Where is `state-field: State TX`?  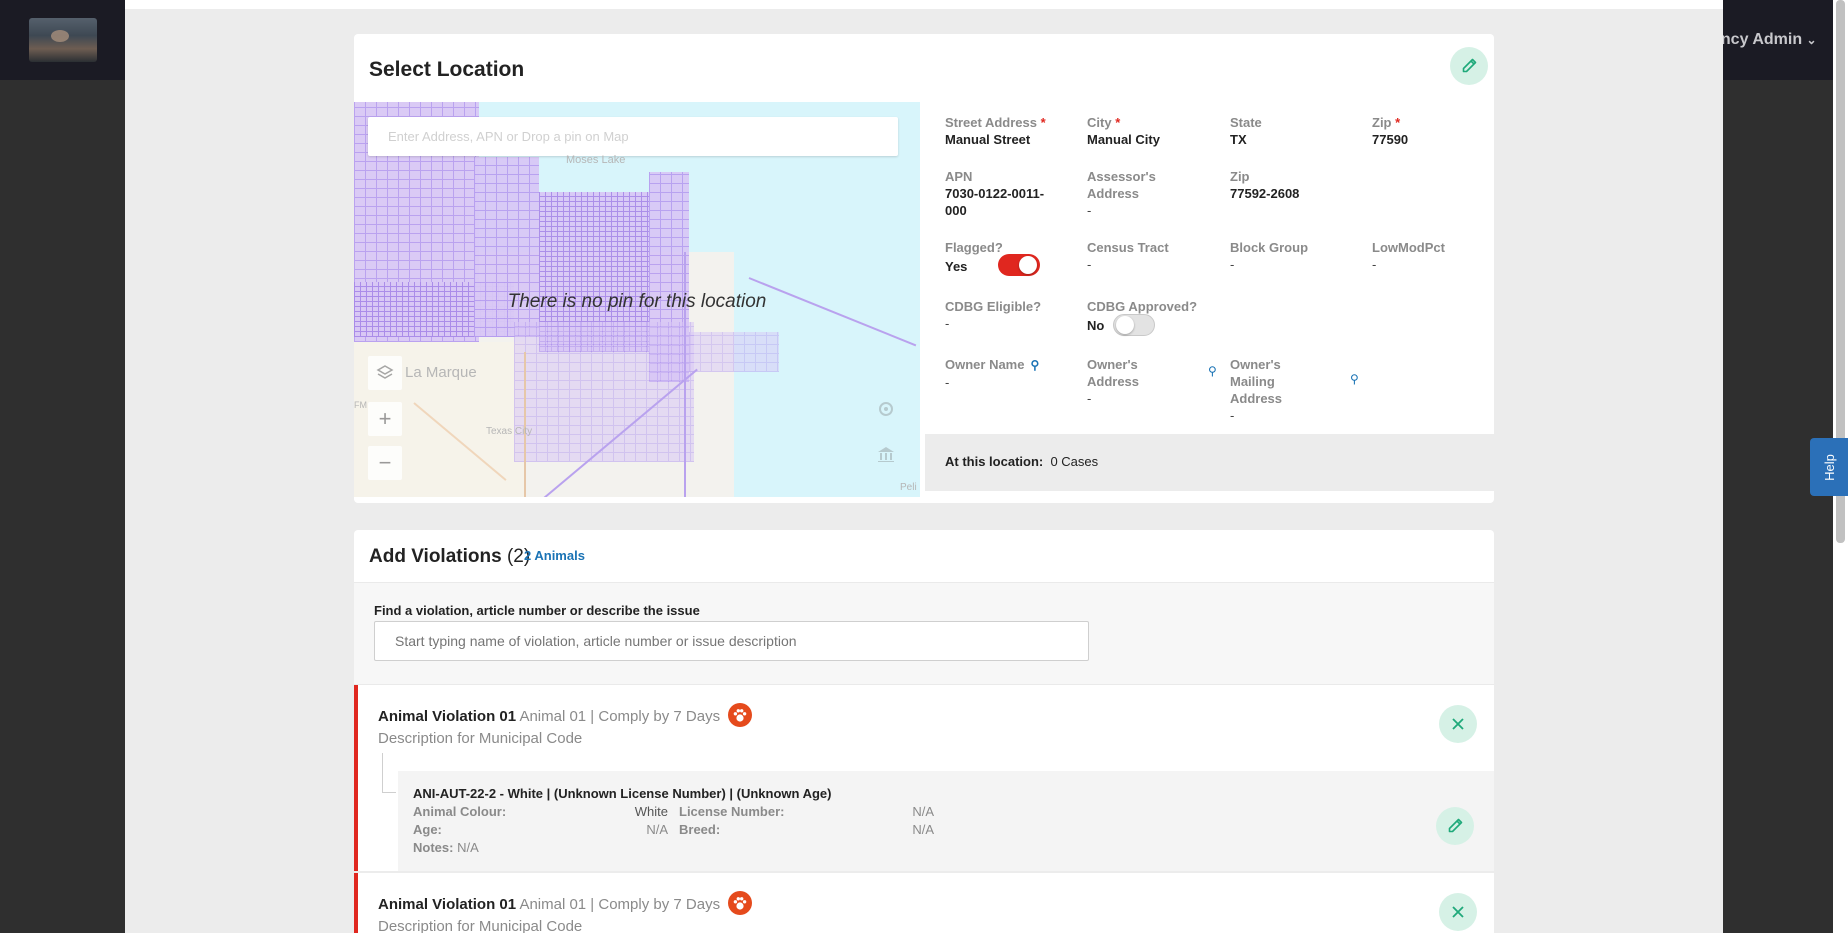
state-field: State TX is located at coordinates (1246, 131).